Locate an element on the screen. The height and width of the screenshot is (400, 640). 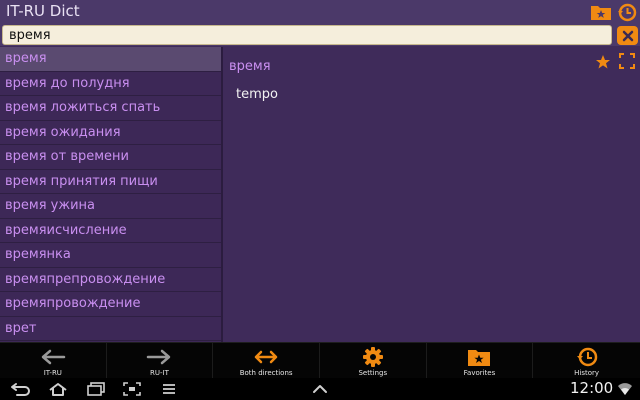
star-icon is located at coordinates (603, 62).